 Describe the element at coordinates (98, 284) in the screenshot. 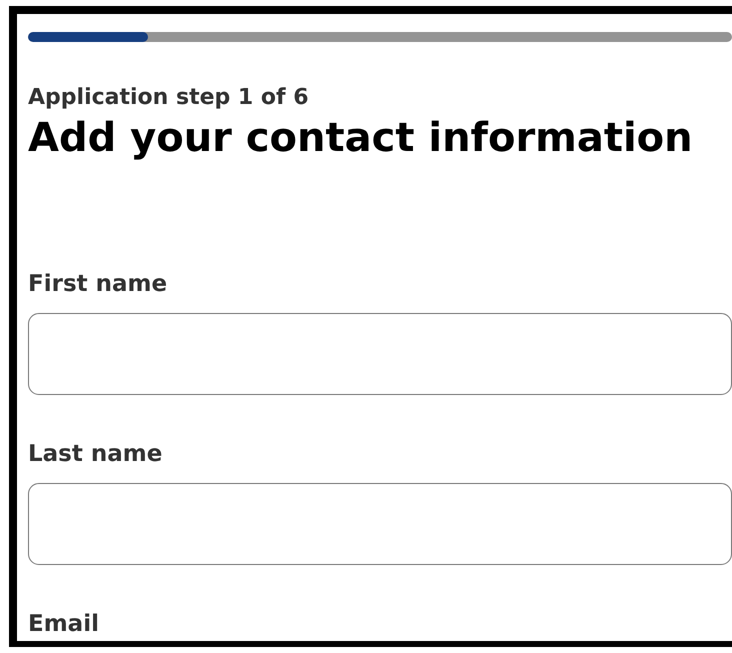

I see `field-label: First name` at that location.